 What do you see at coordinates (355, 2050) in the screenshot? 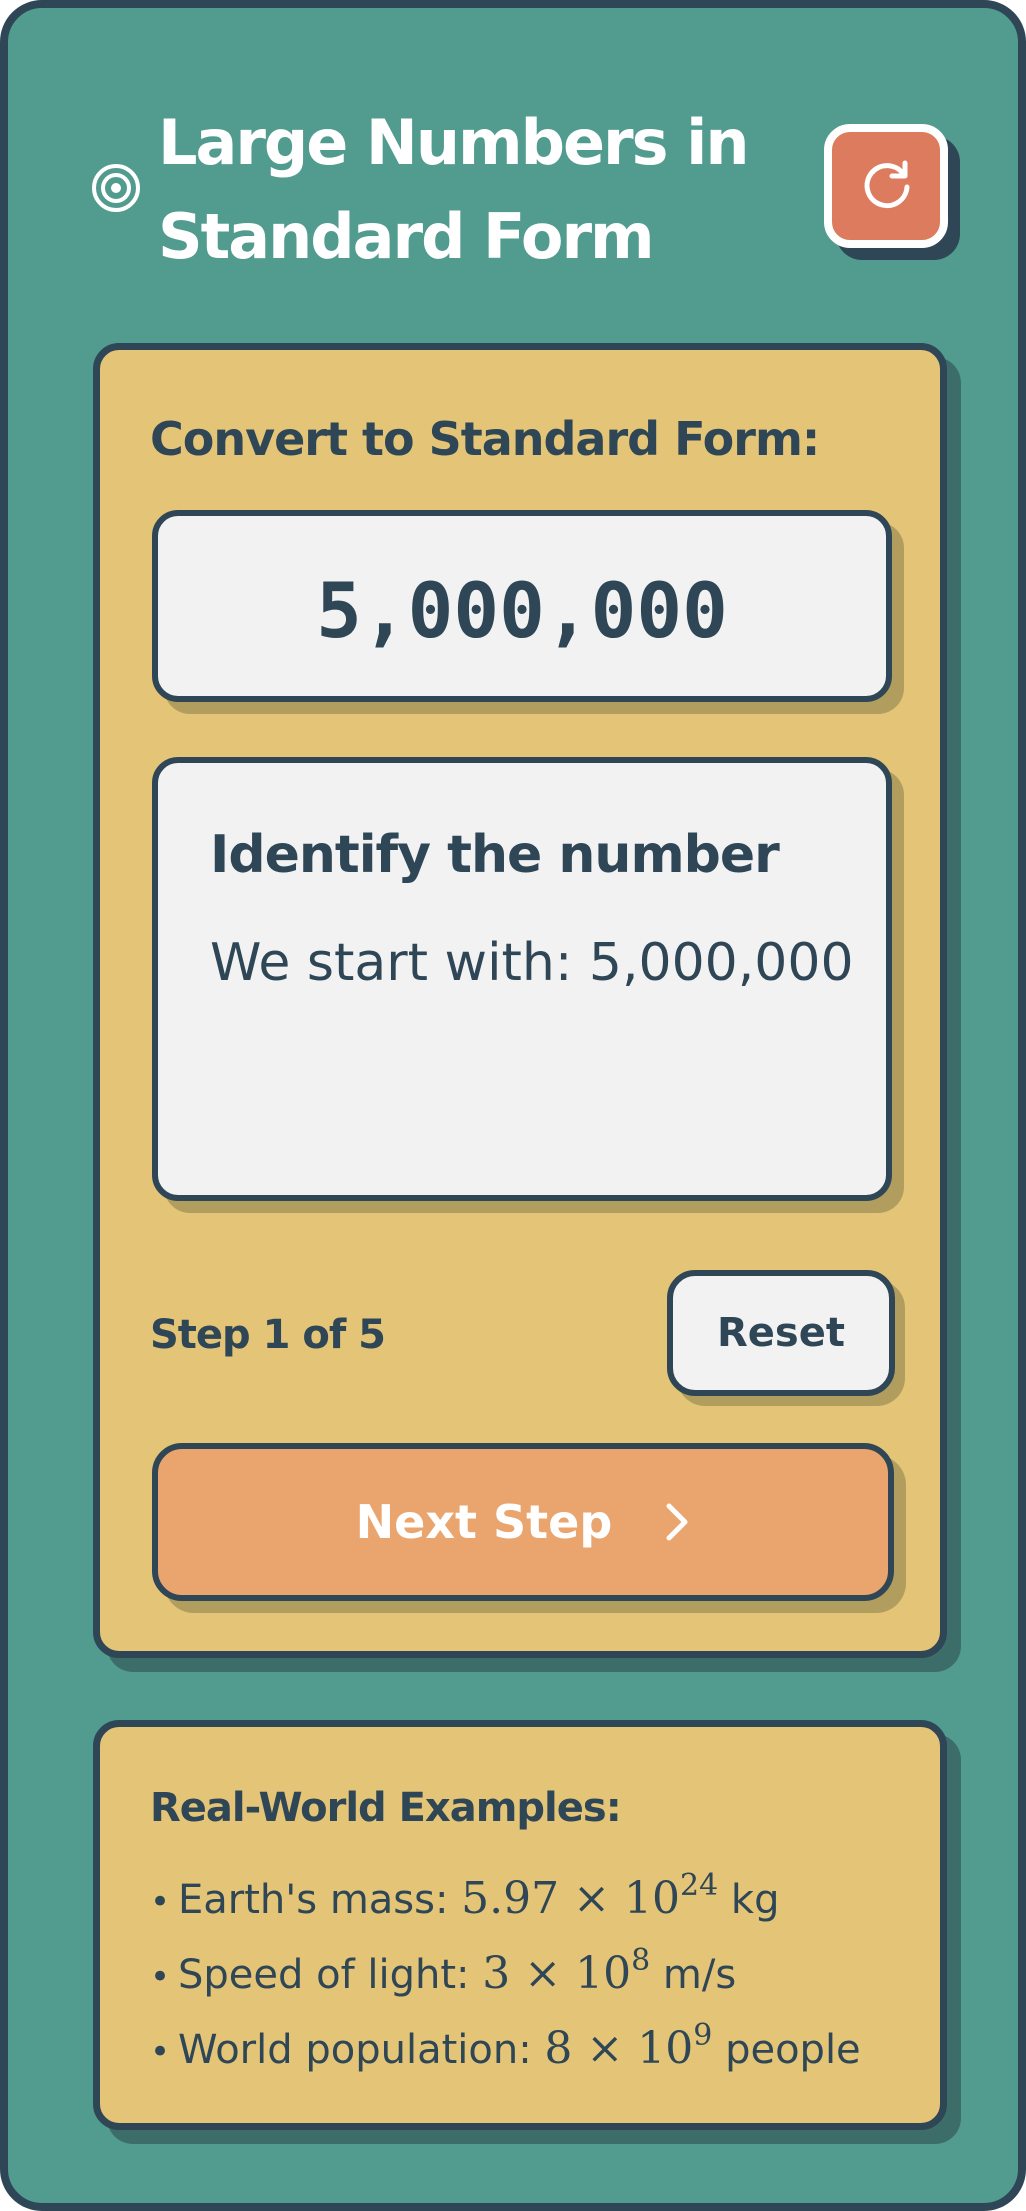
I see `example-label: World population:` at bounding box center [355, 2050].